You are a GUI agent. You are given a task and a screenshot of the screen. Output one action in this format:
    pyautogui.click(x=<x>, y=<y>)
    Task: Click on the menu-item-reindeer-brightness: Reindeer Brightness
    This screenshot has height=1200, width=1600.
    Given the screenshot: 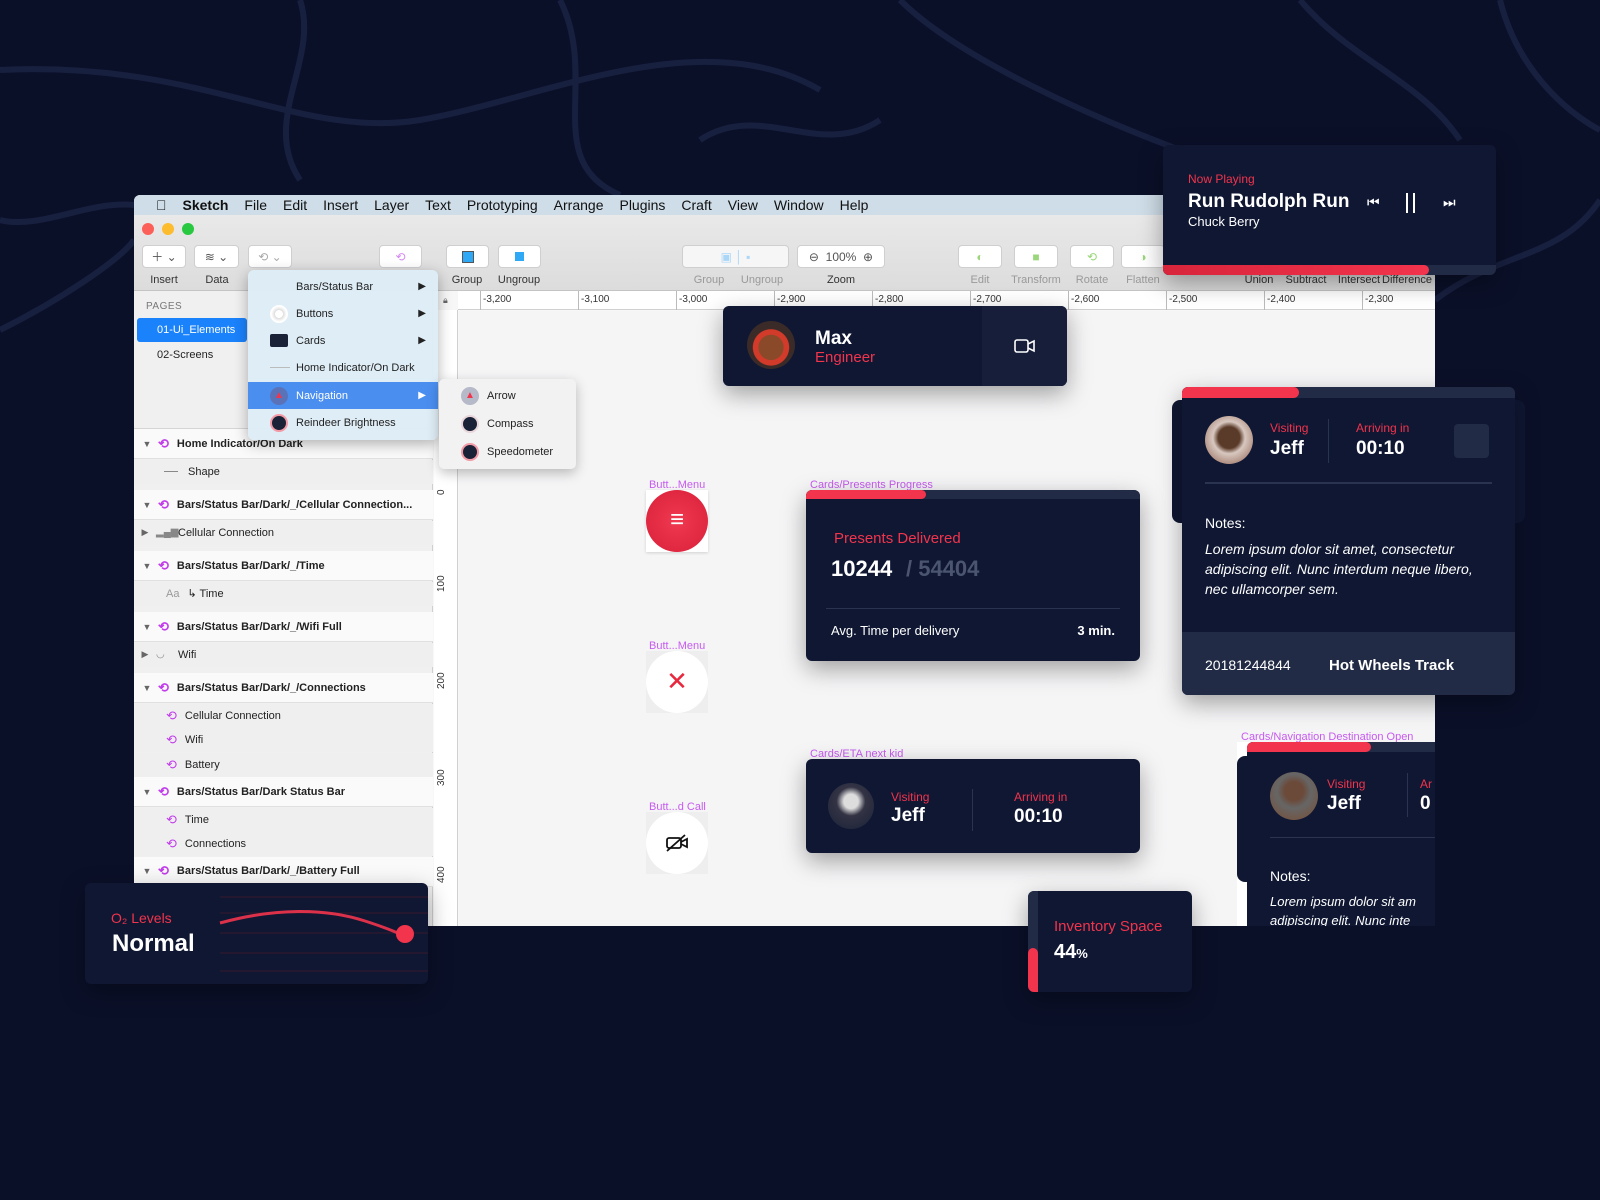 What is the action you would take?
    pyautogui.click(x=343, y=422)
    